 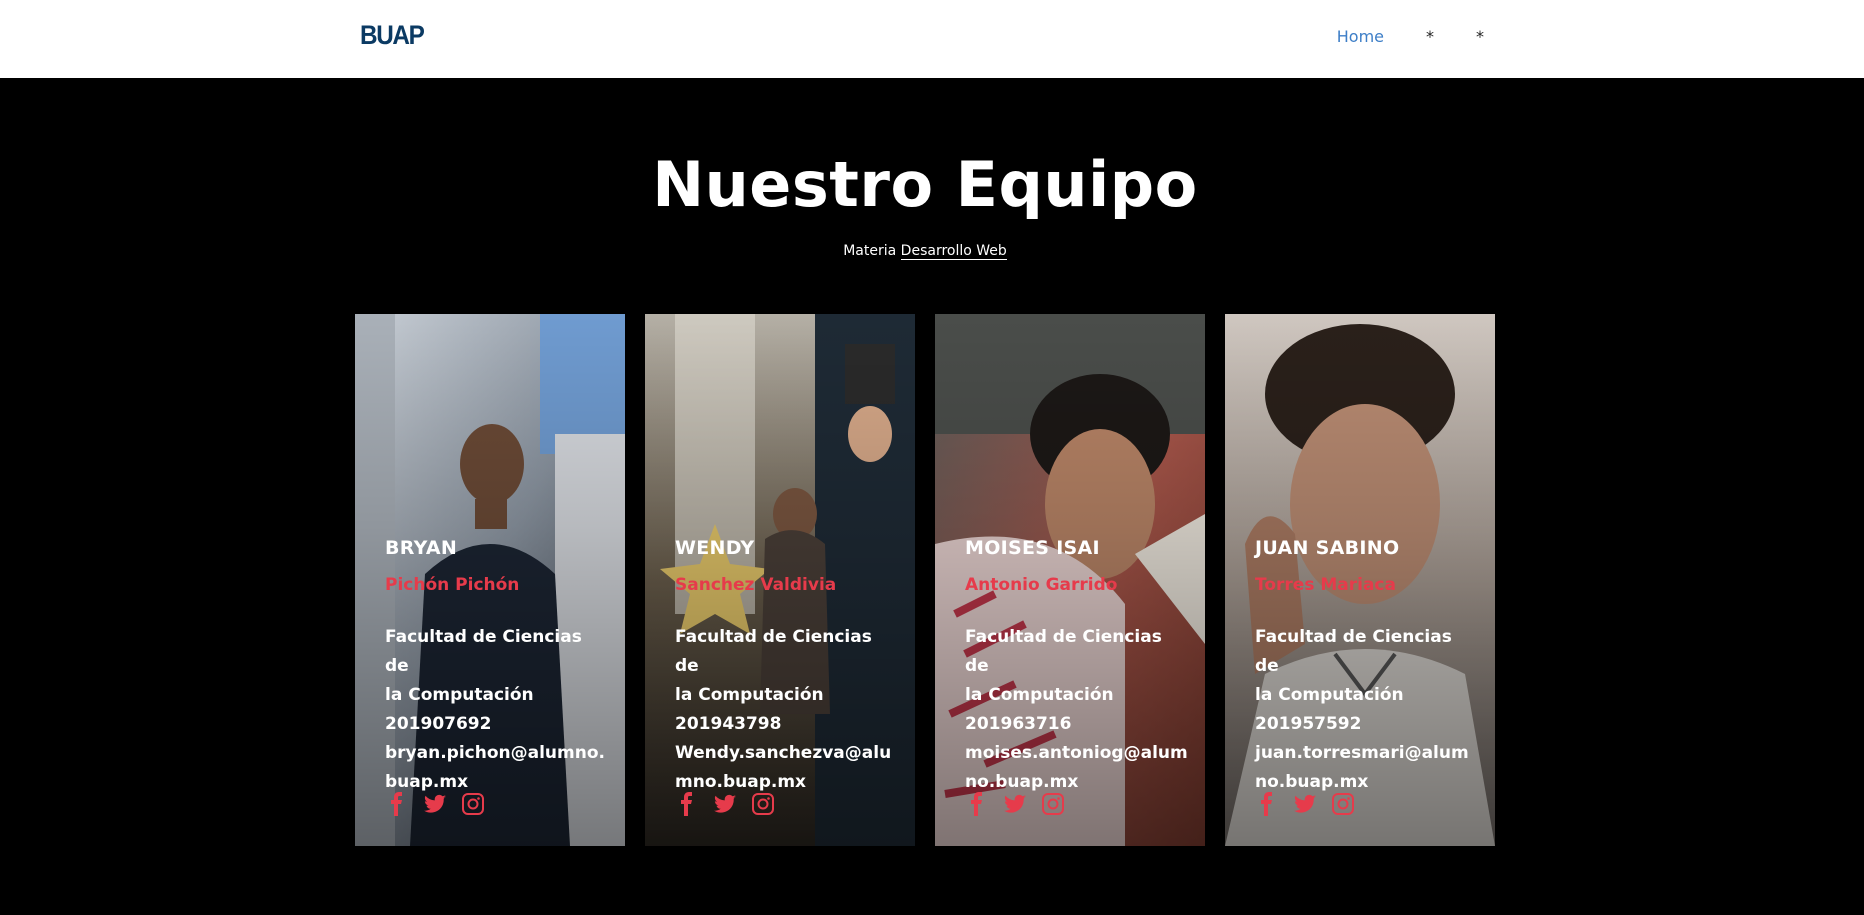 What do you see at coordinates (932, 39) in the screenshot?
I see `top-navbar: BUAP Home * *` at bounding box center [932, 39].